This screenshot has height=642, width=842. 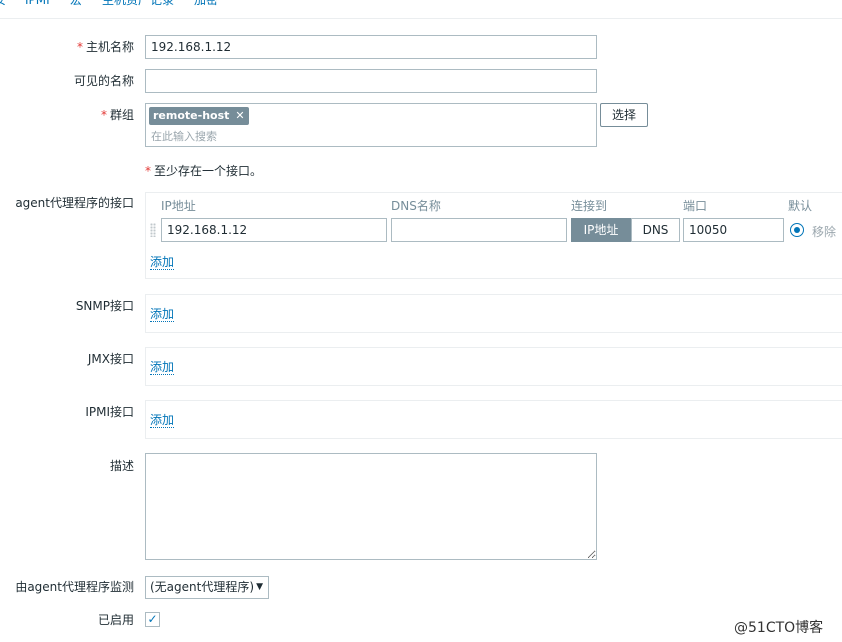 I want to click on add-snmp-interface-link: 添加, so click(x=162, y=314).